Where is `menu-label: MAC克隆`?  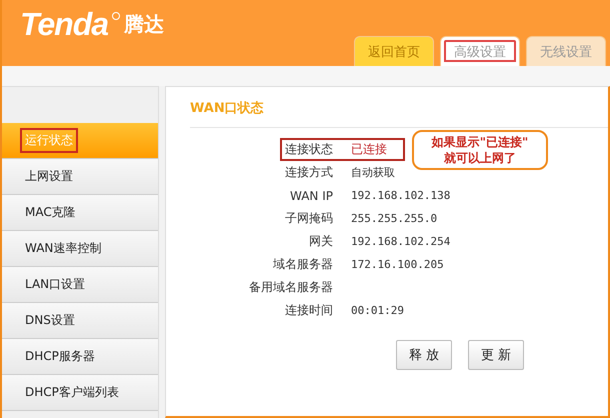 menu-label: MAC克隆 is located at coordinates (50, 212).